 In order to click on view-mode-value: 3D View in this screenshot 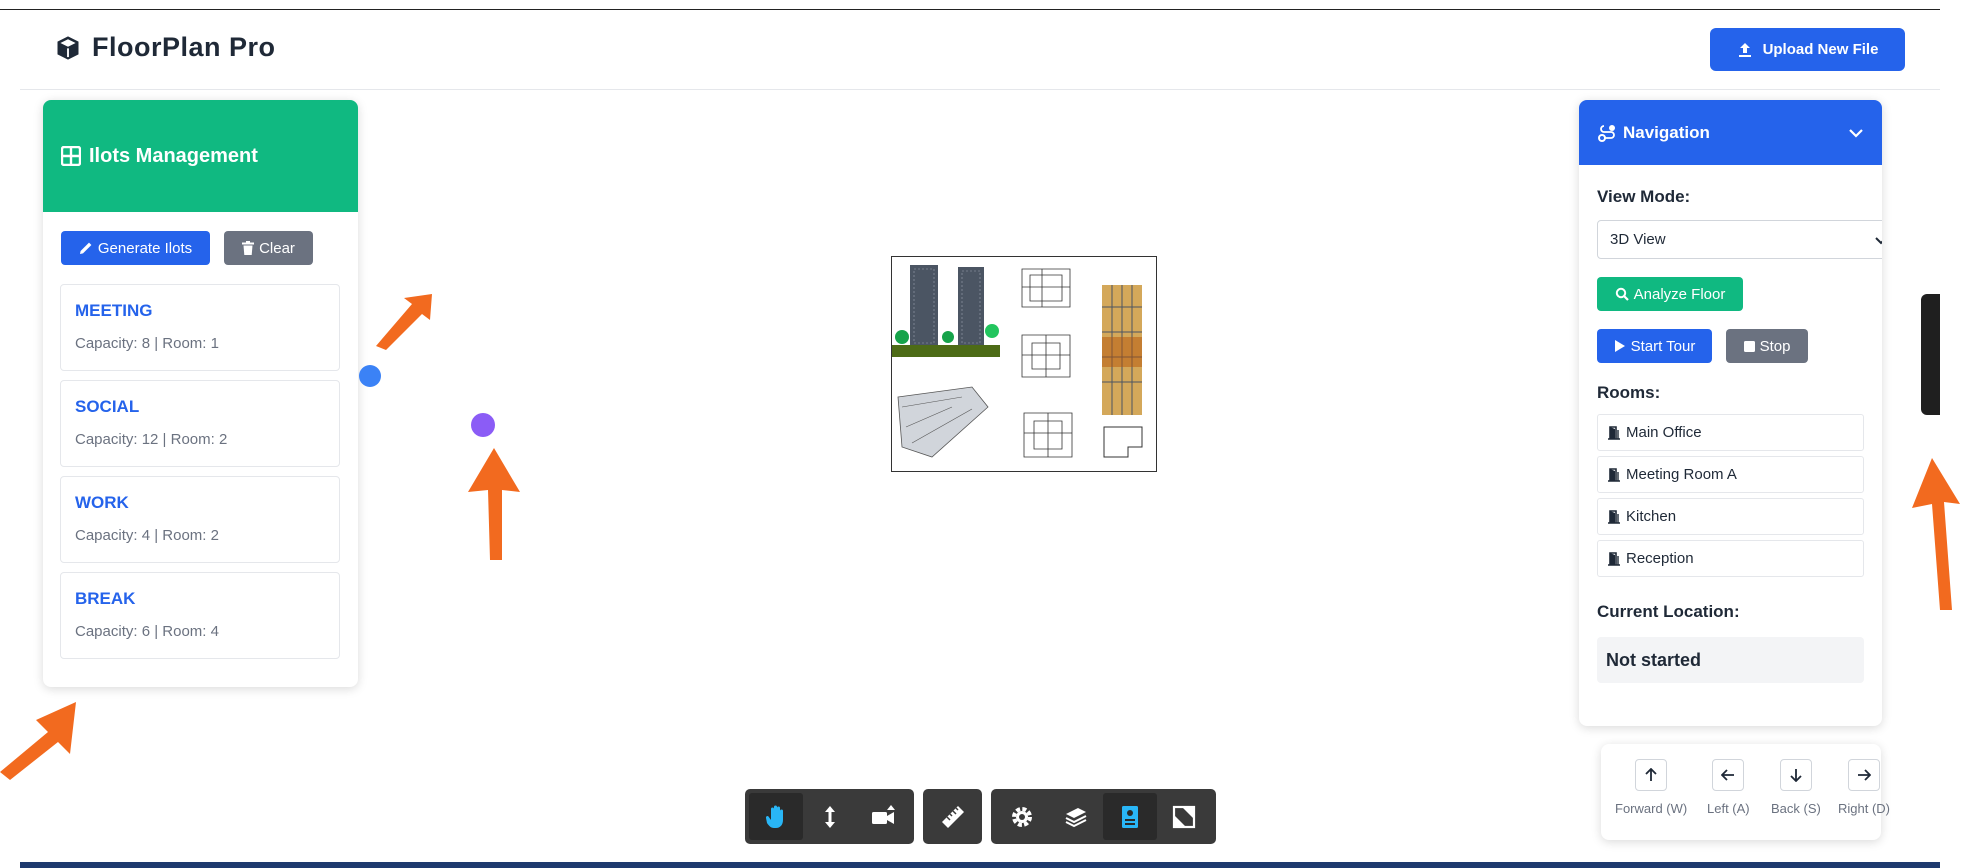, I will do `click(1638, 239)`.